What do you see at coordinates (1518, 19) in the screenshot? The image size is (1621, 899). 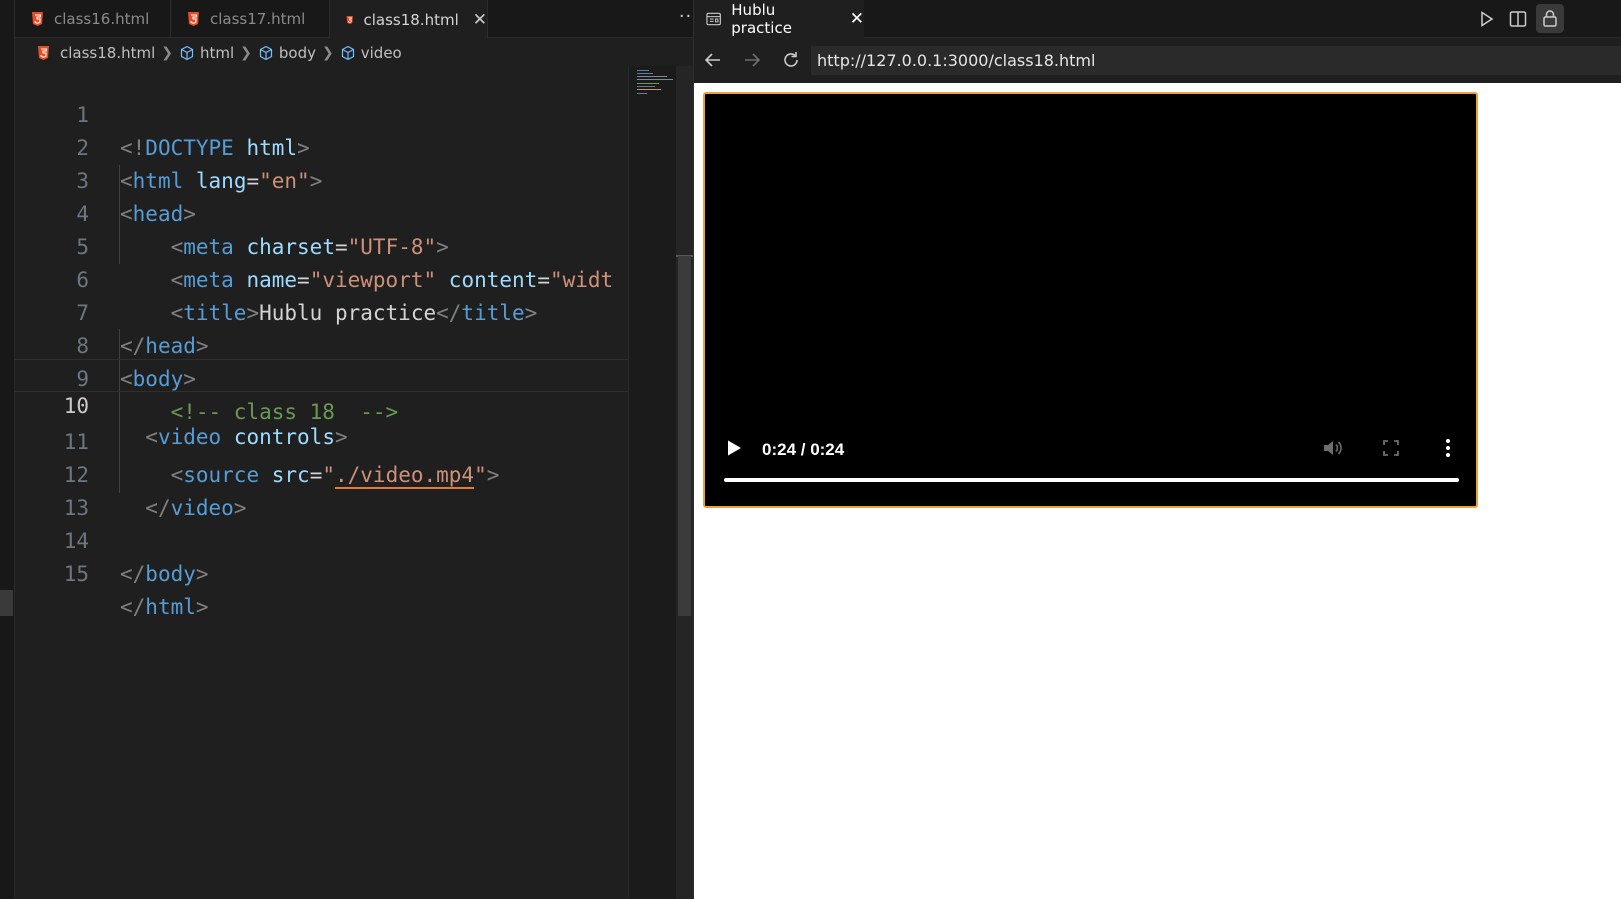 I see `split-editor-icon` at bounding box center [1518, 19].